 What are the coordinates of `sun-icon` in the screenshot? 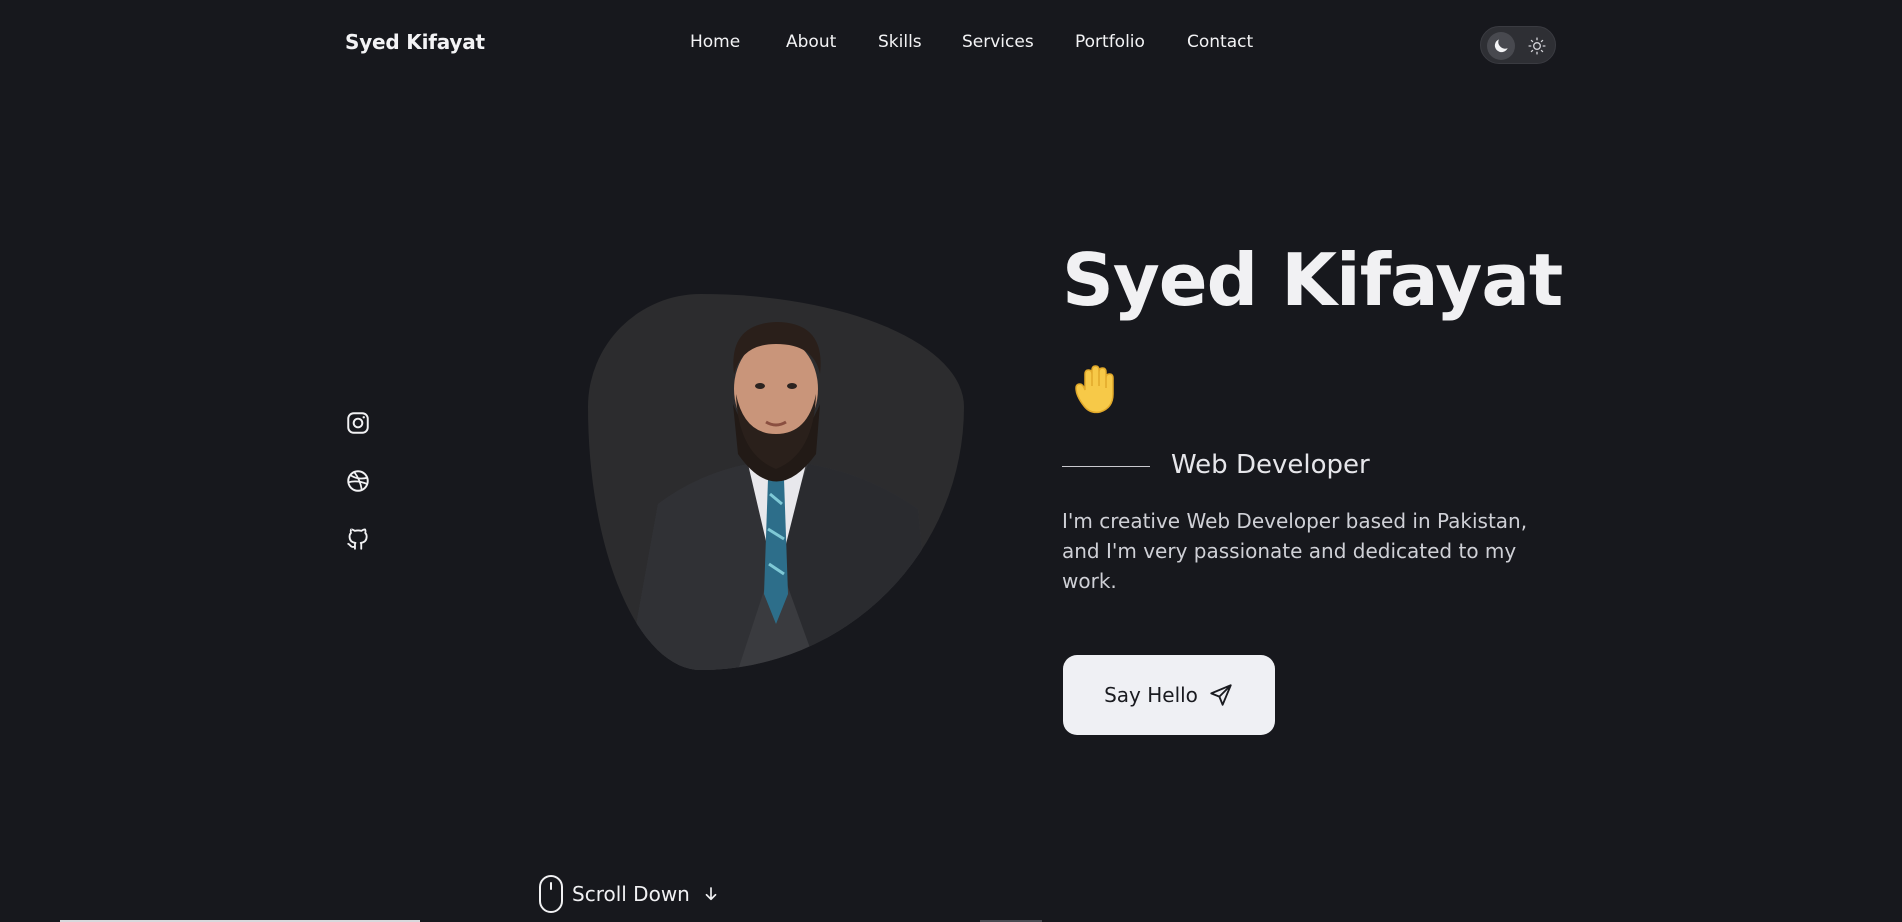 It's located at (1537, 46).